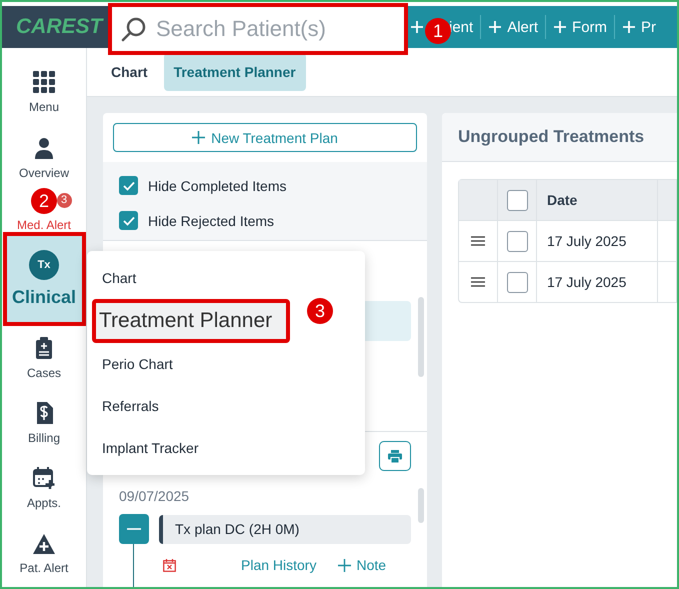 The width and height of the screenshot is (679, 589). Describe the element at coordinates (226, 448) in the screenshot. I see `dropdown-option: Implant Tracker` at that location.